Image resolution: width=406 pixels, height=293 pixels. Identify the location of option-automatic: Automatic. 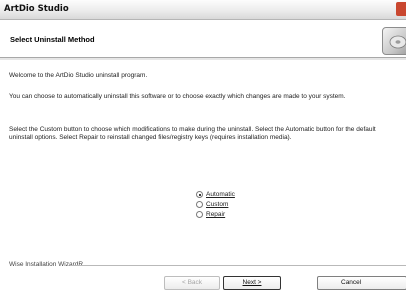
(226, 195).